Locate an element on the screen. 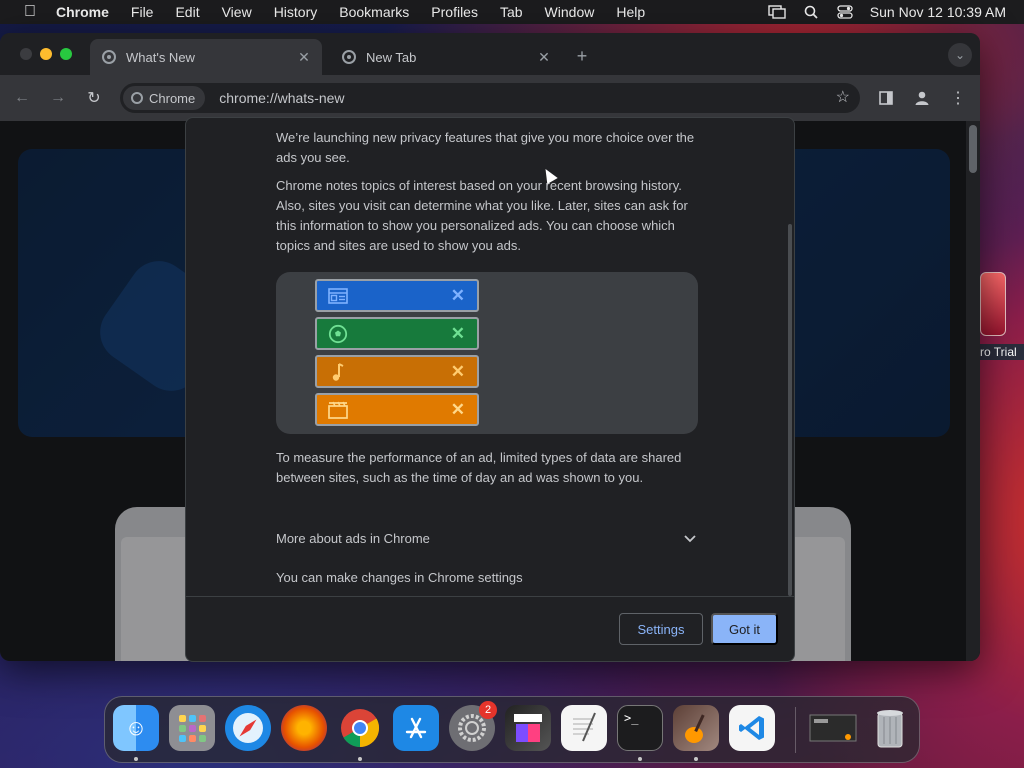 The width and height of the screenshot is (1024, 768). address-bar: Chrome chrome://whats-new ☆ is located at coordinates (490, 98).